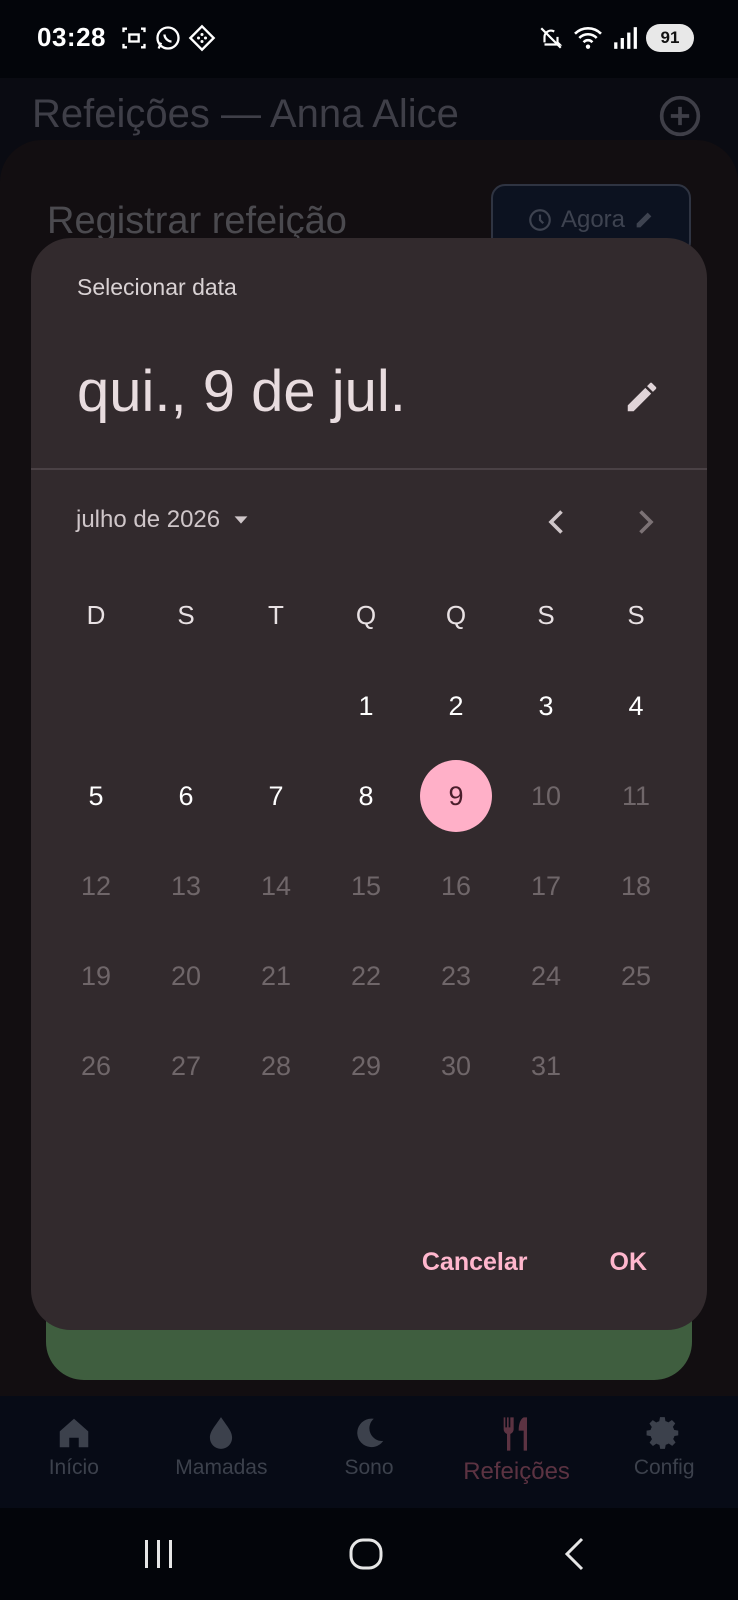 This screenshot has height=1600, width=738. What do you see at coordinates (645, 522) in the screenshot?
I see `next-month-icon` at bounding box center [645, 522].